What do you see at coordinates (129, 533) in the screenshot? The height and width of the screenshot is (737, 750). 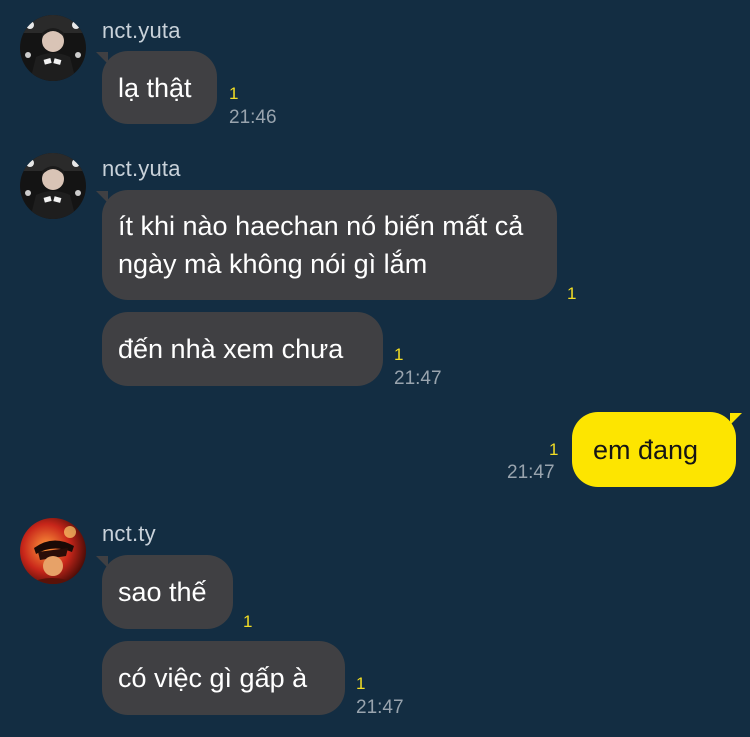 I see `sender-name: nct.ty` at bounding box center [129, 533].